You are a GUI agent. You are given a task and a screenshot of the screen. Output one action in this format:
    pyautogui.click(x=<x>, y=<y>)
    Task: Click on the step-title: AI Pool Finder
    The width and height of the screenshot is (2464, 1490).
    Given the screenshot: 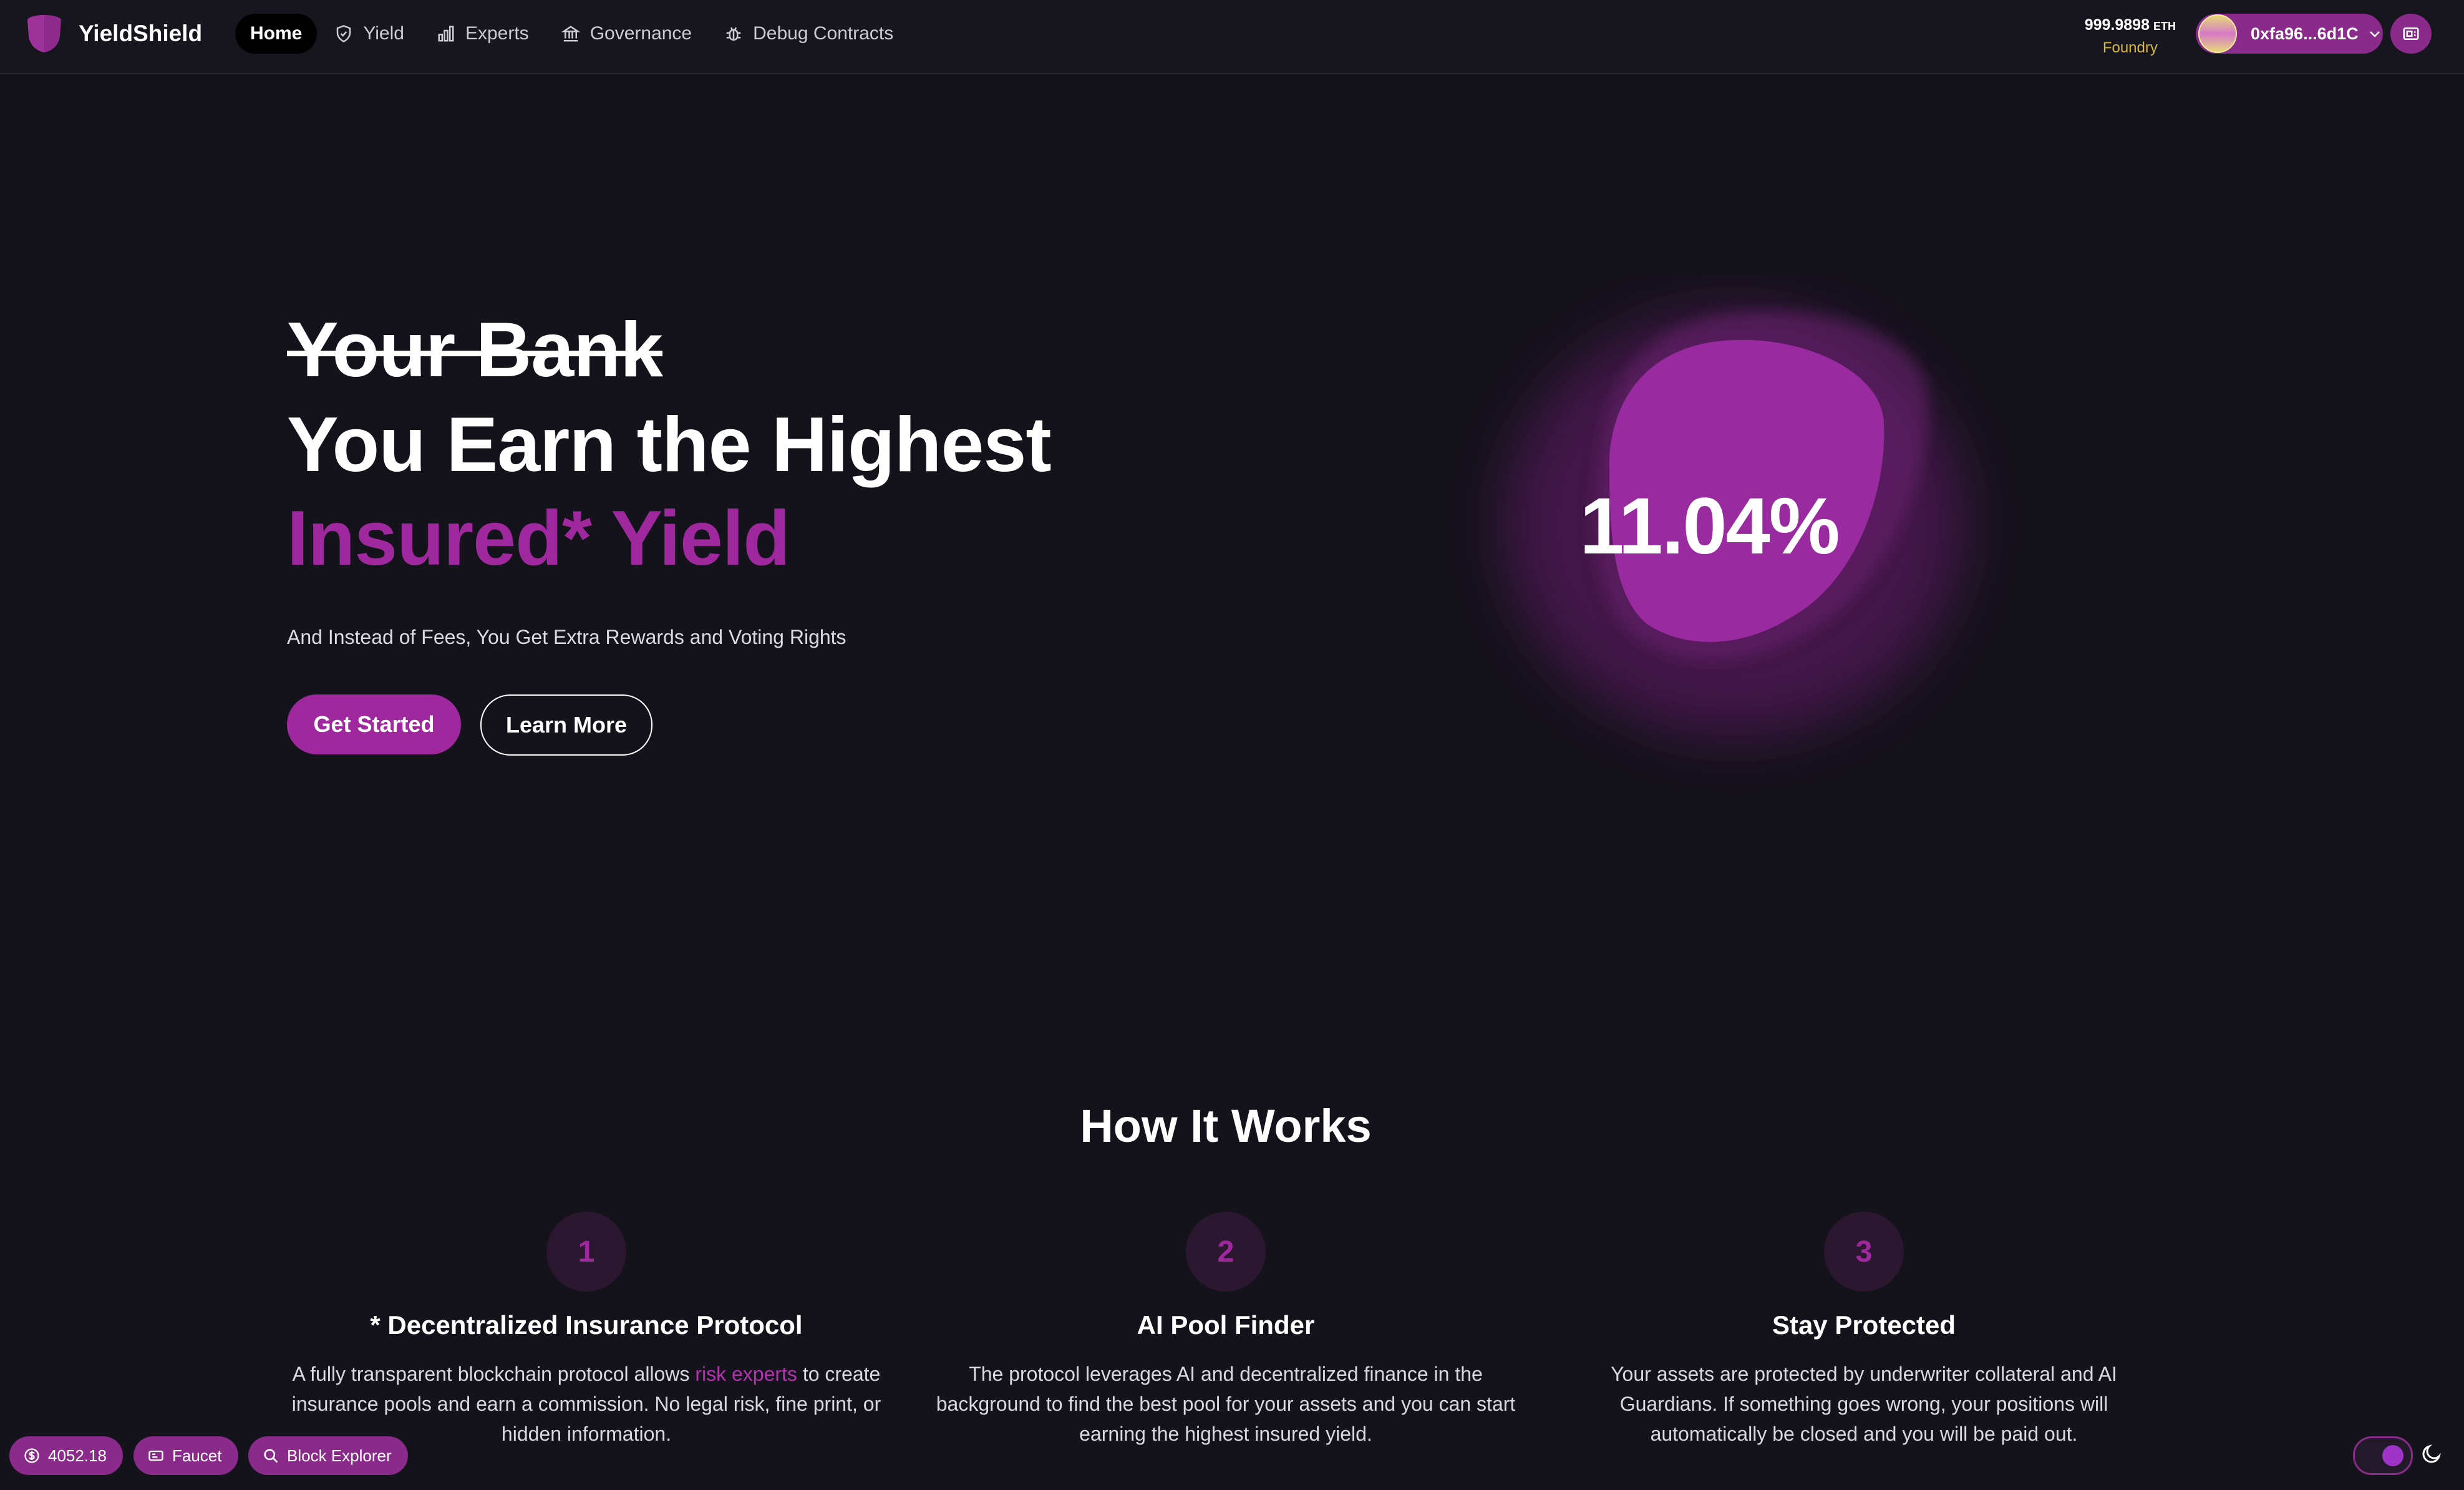 What is the action you would take?
    pyautogui.click(x=1226, y=1325)
    